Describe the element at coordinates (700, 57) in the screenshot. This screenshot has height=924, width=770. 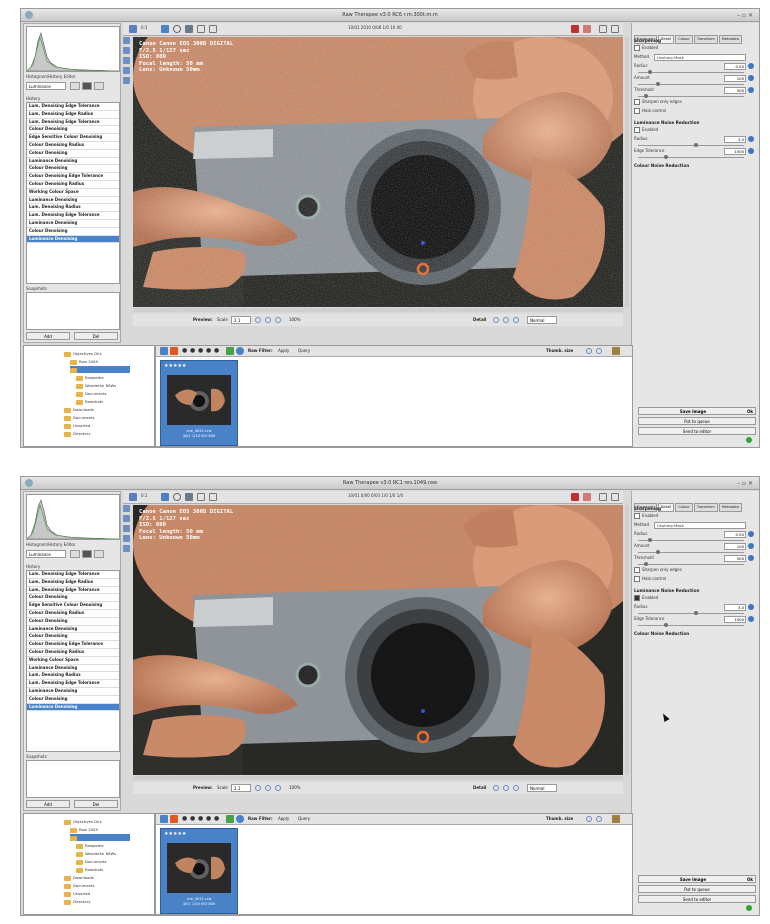
I see `method-select: Unsharp Mask` at that location.